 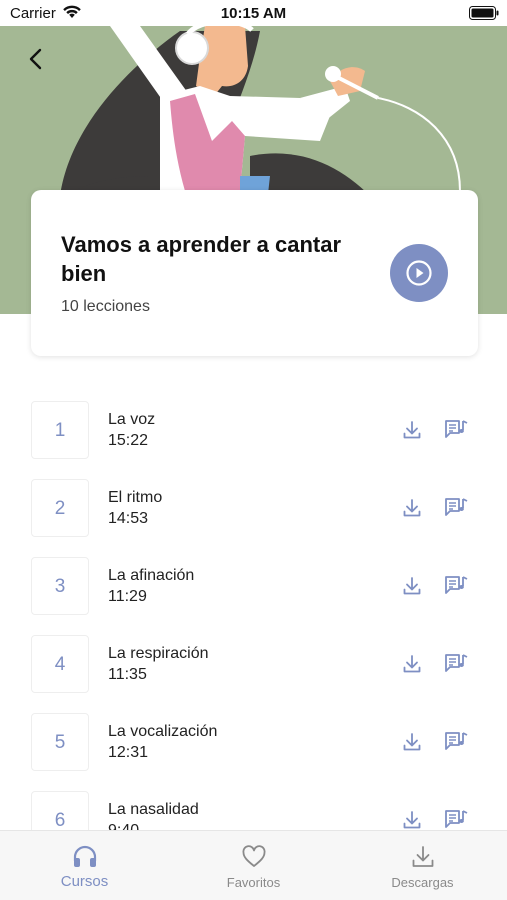 What do you see at coordinates (127, 596) in the screenshot?
I see `lesson-duration: 11:29` at bounding box center [127, 596].